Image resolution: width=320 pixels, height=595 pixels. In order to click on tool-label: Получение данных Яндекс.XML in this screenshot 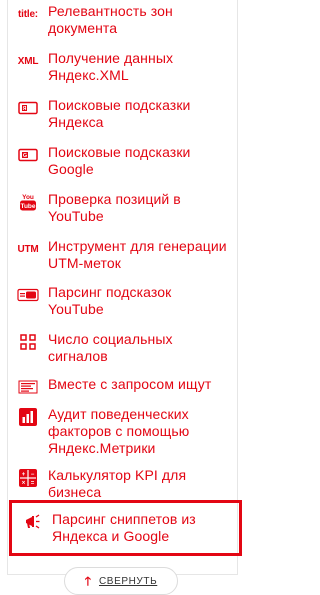, I will do `click(111, 66)`.